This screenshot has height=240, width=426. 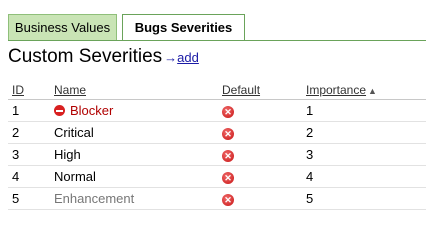 I want to click on row-name-cell: Normal, so click(x=134, y=176).